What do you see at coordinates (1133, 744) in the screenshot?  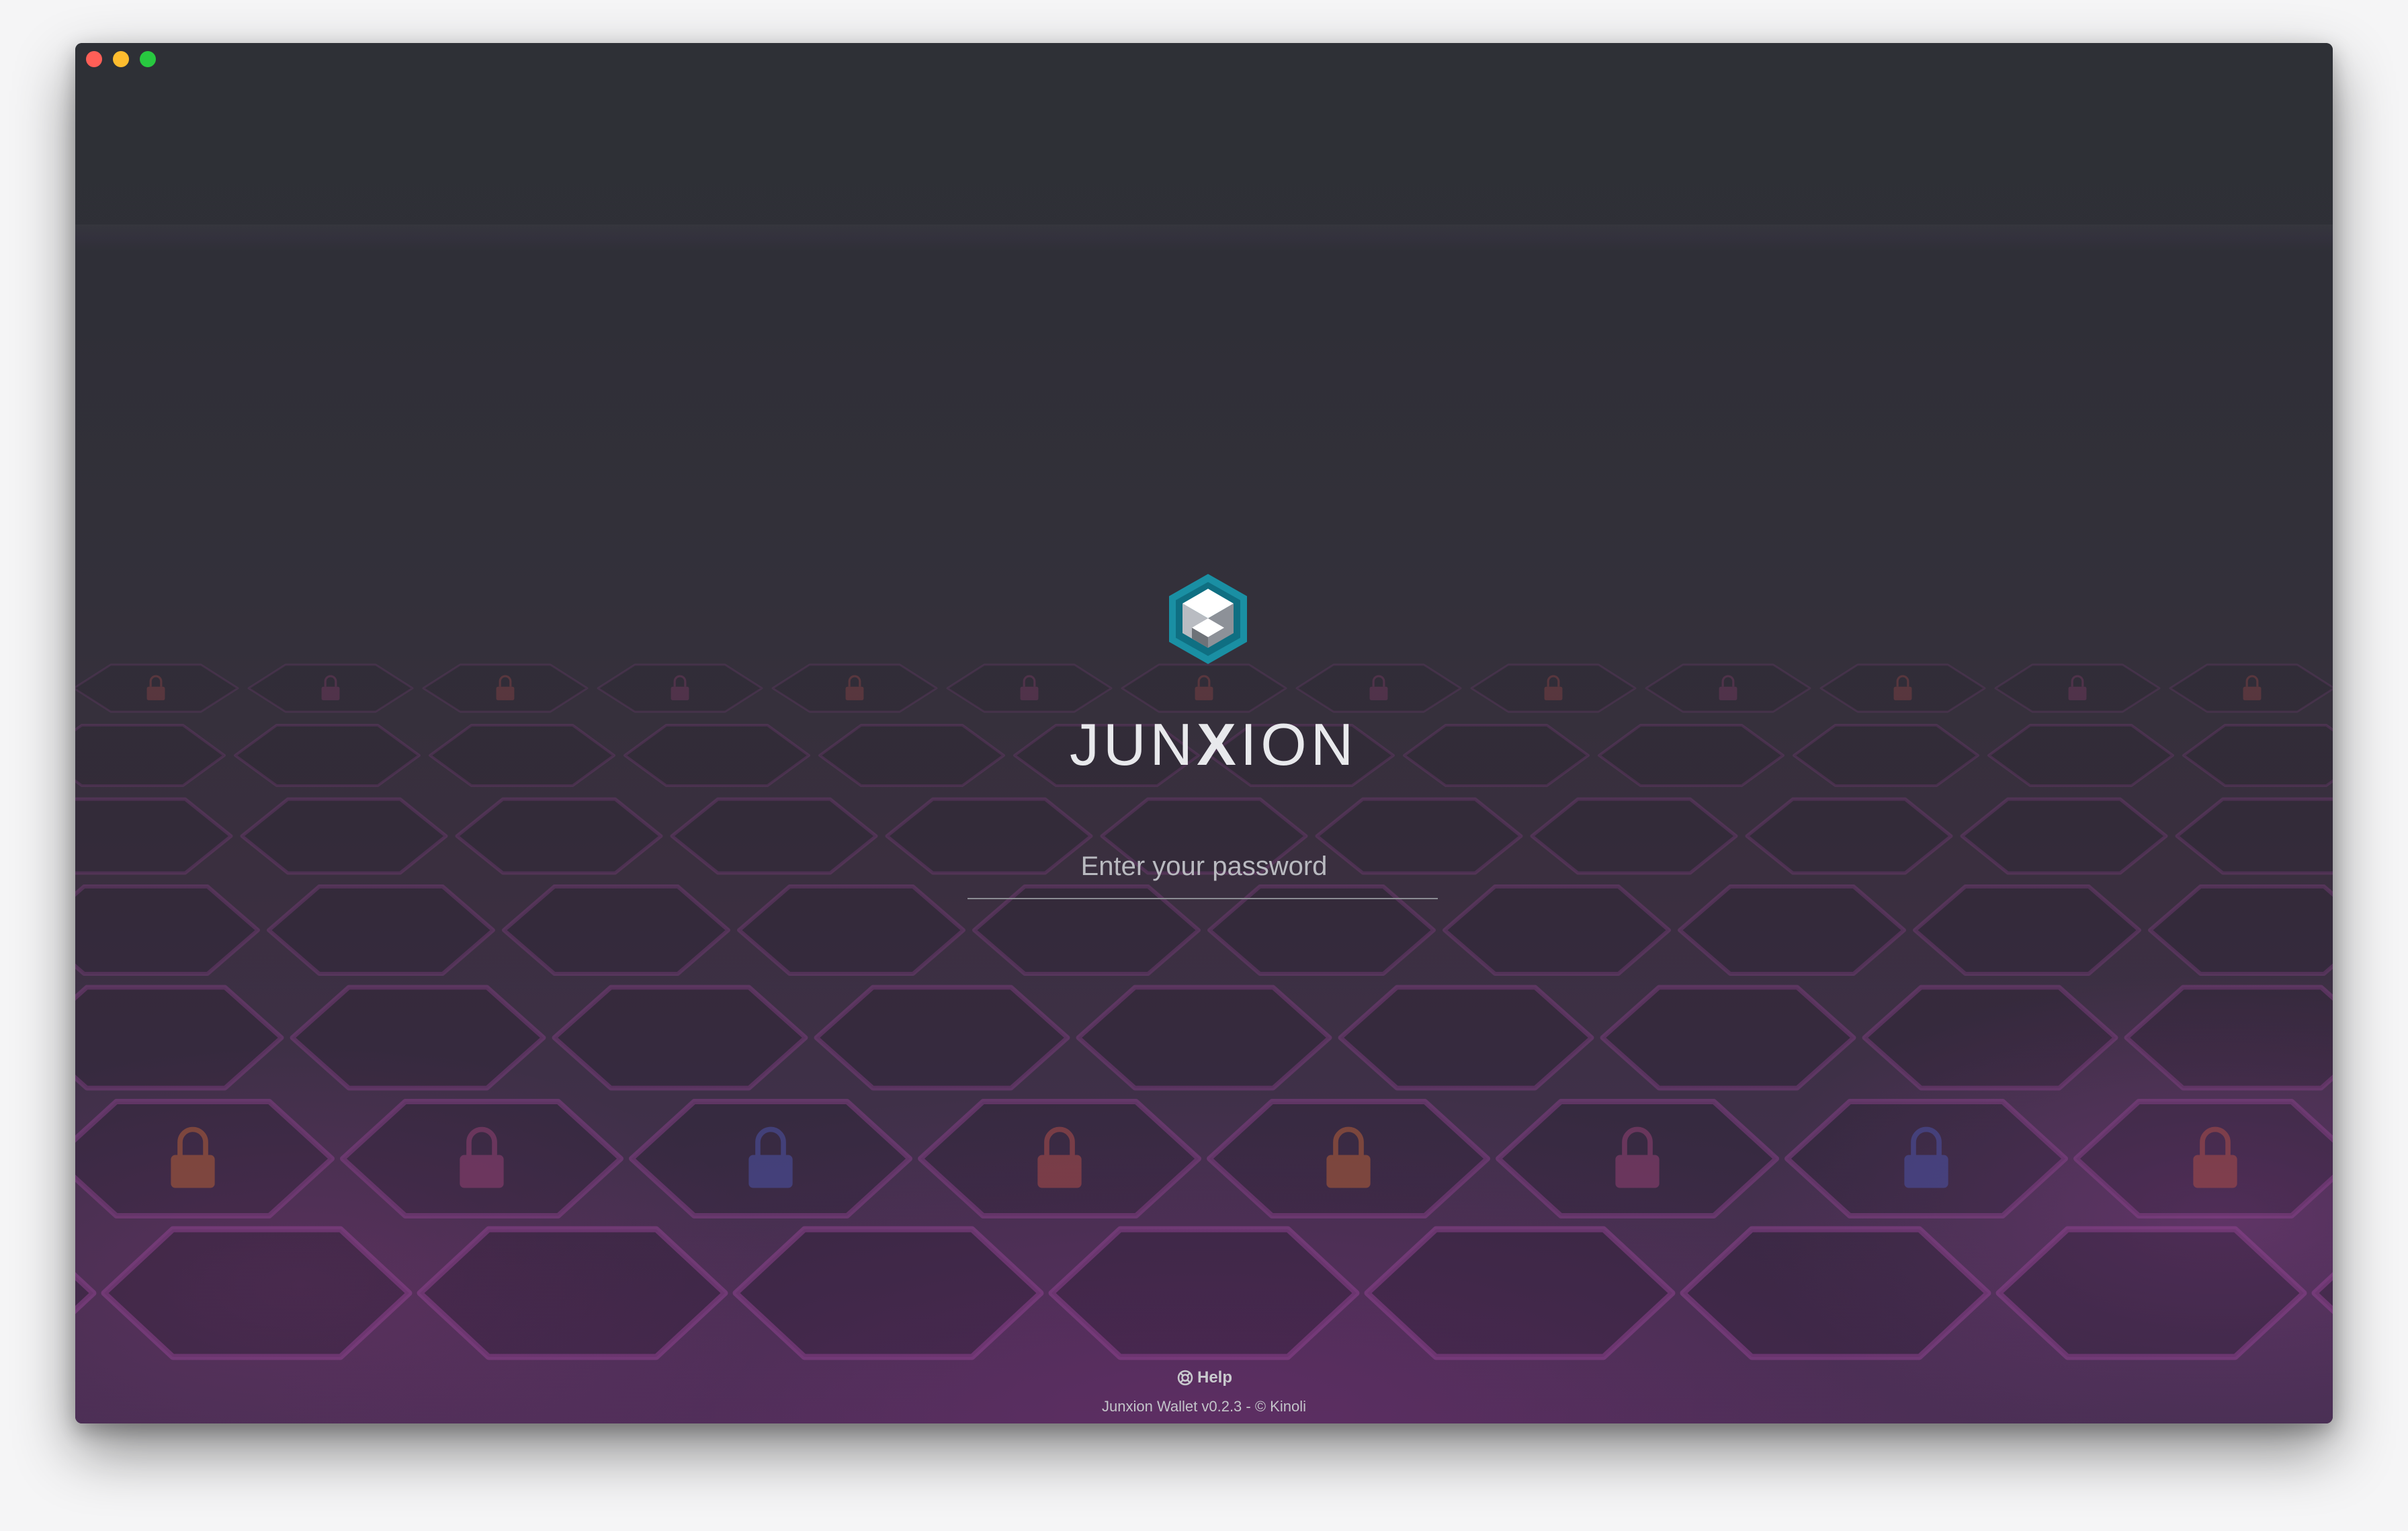 I see `brand-name-part1: JUN` at bounding box center [1133, 744].